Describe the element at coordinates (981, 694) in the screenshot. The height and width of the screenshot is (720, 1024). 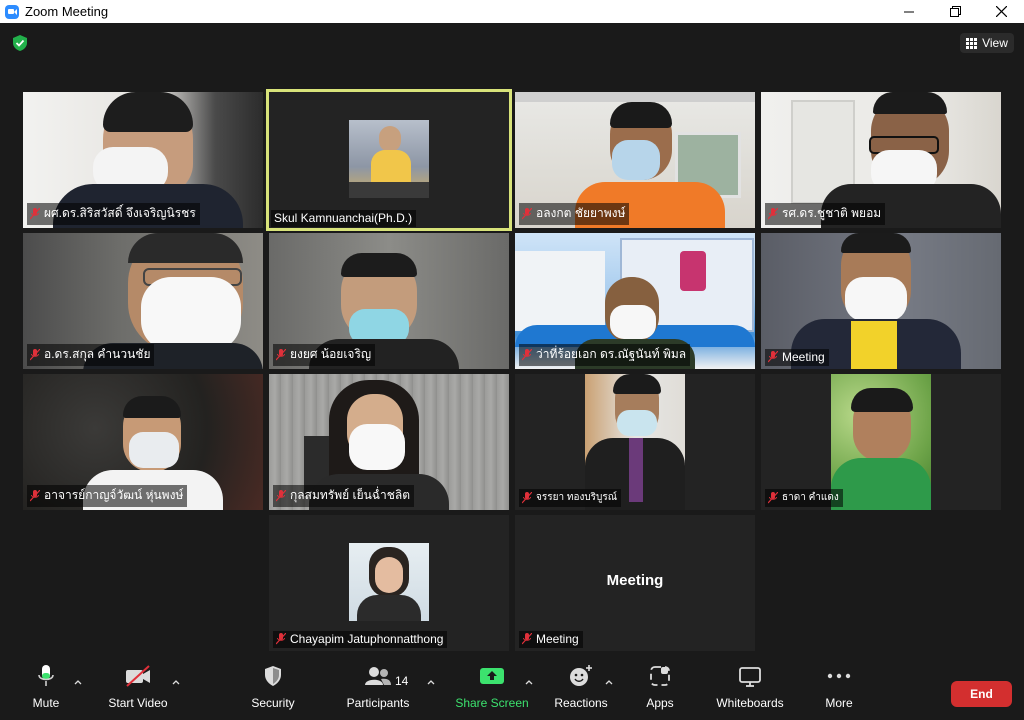
I see `end-meeting-button: End` at that location.